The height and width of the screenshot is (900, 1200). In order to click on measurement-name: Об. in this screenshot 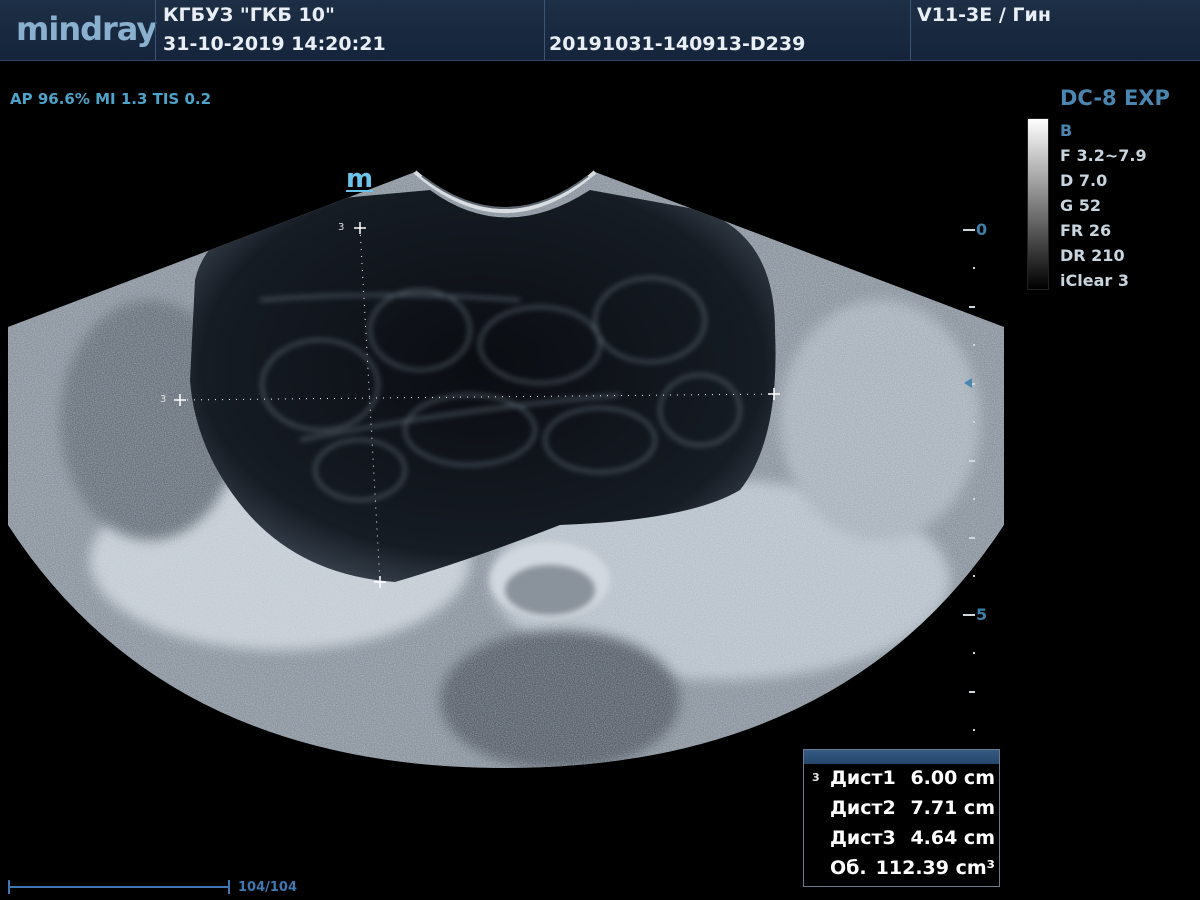, I will do `click(848, 868)`.